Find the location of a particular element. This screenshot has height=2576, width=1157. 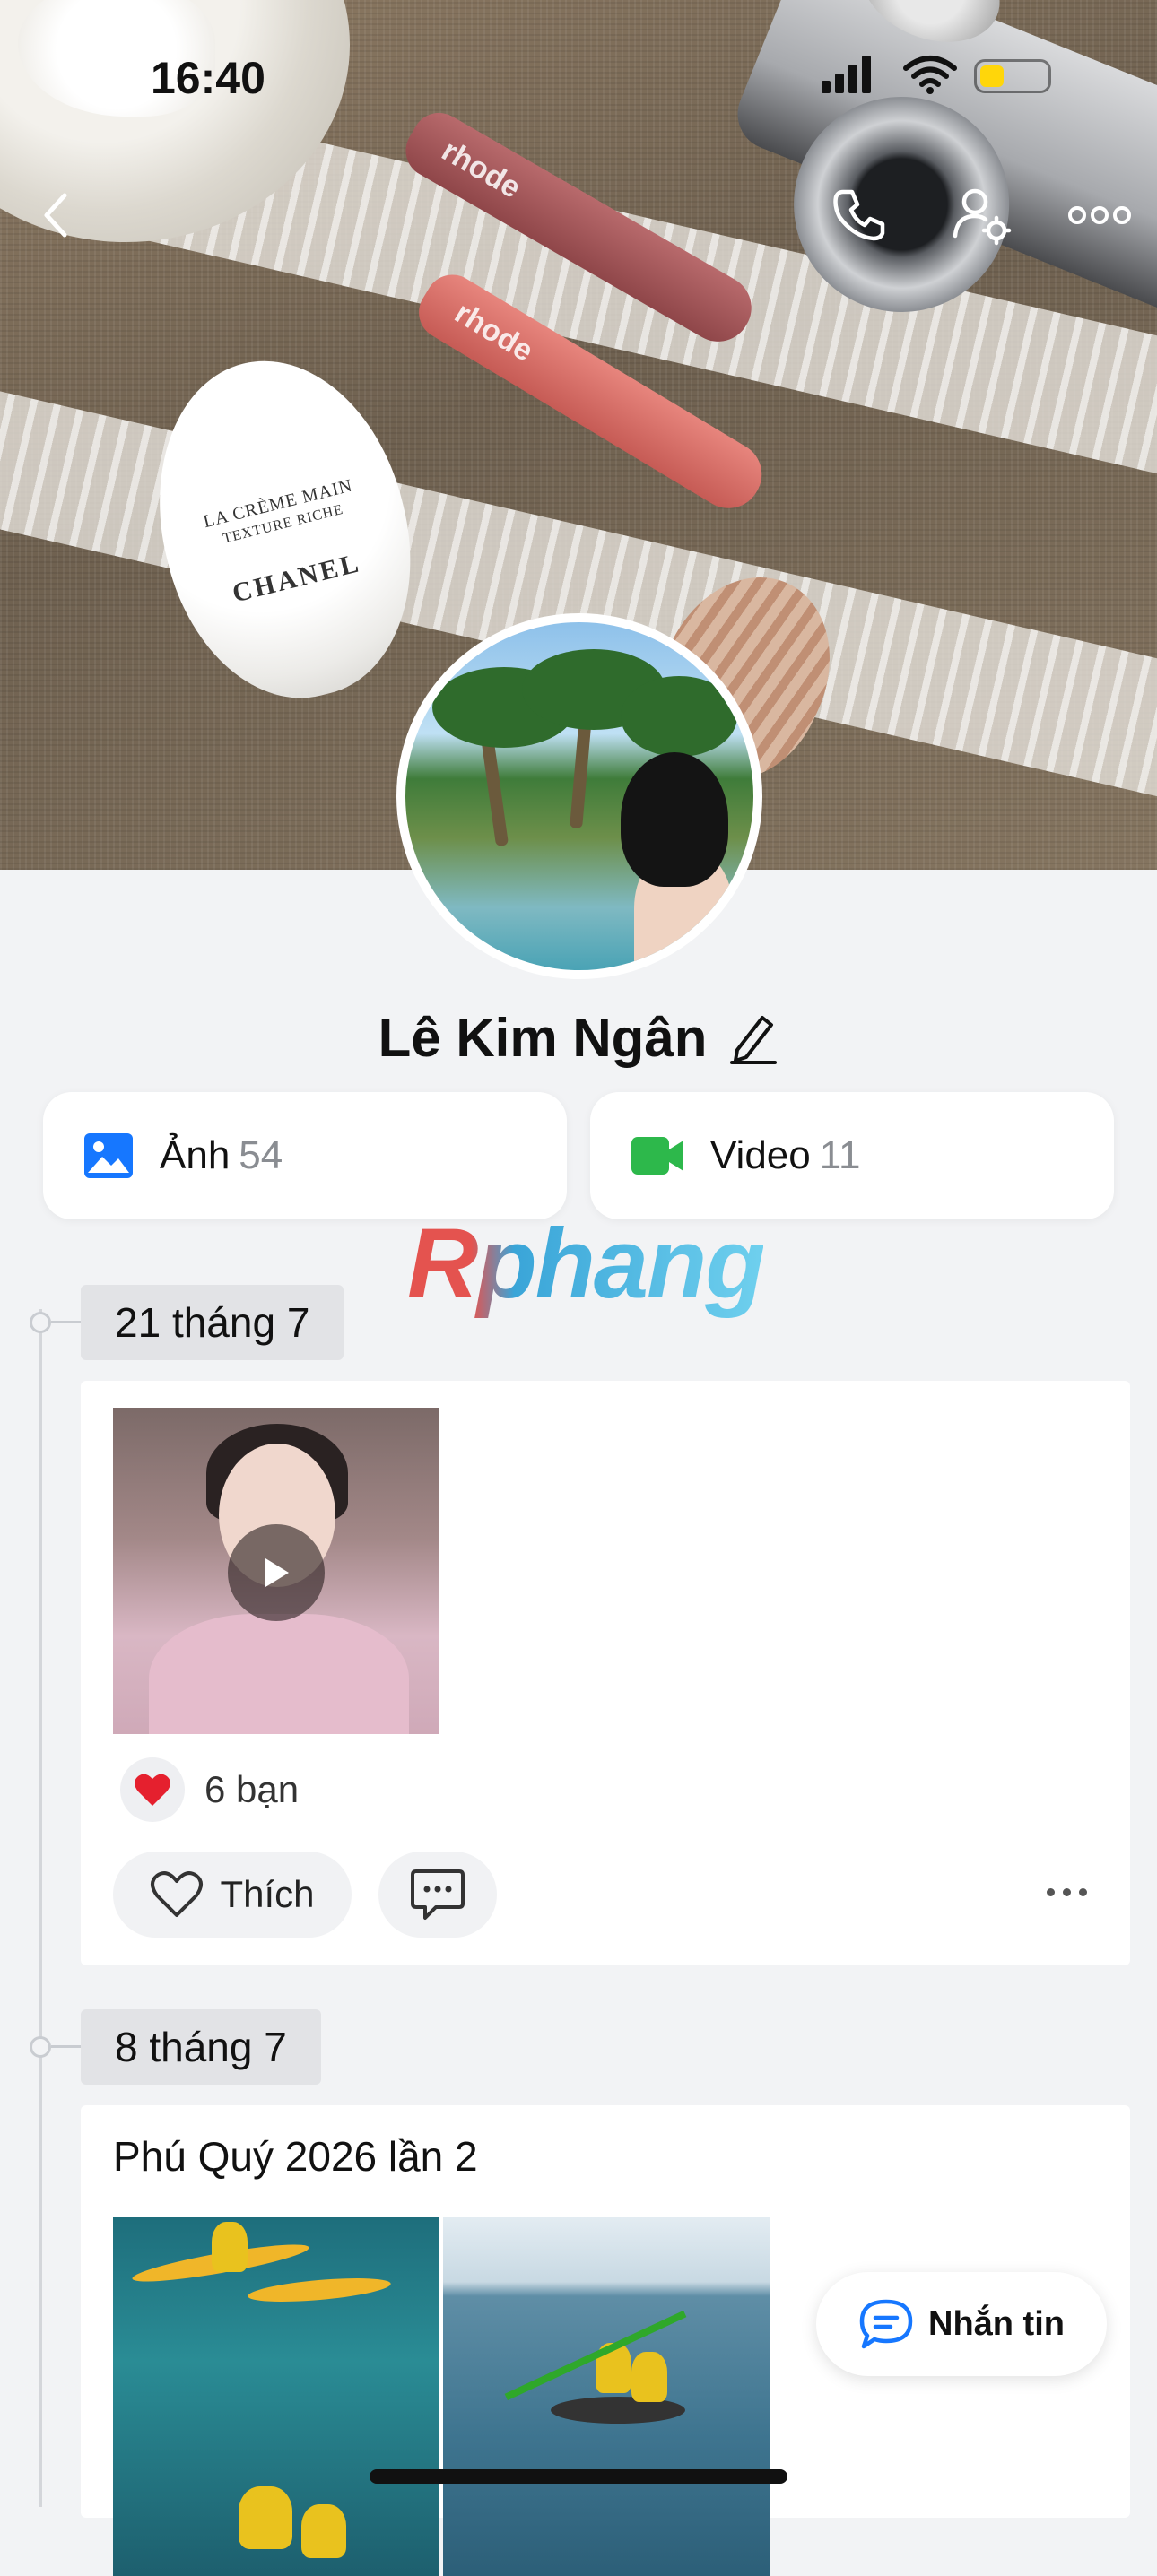

more-options-button is located at coordinates (1099, 215).